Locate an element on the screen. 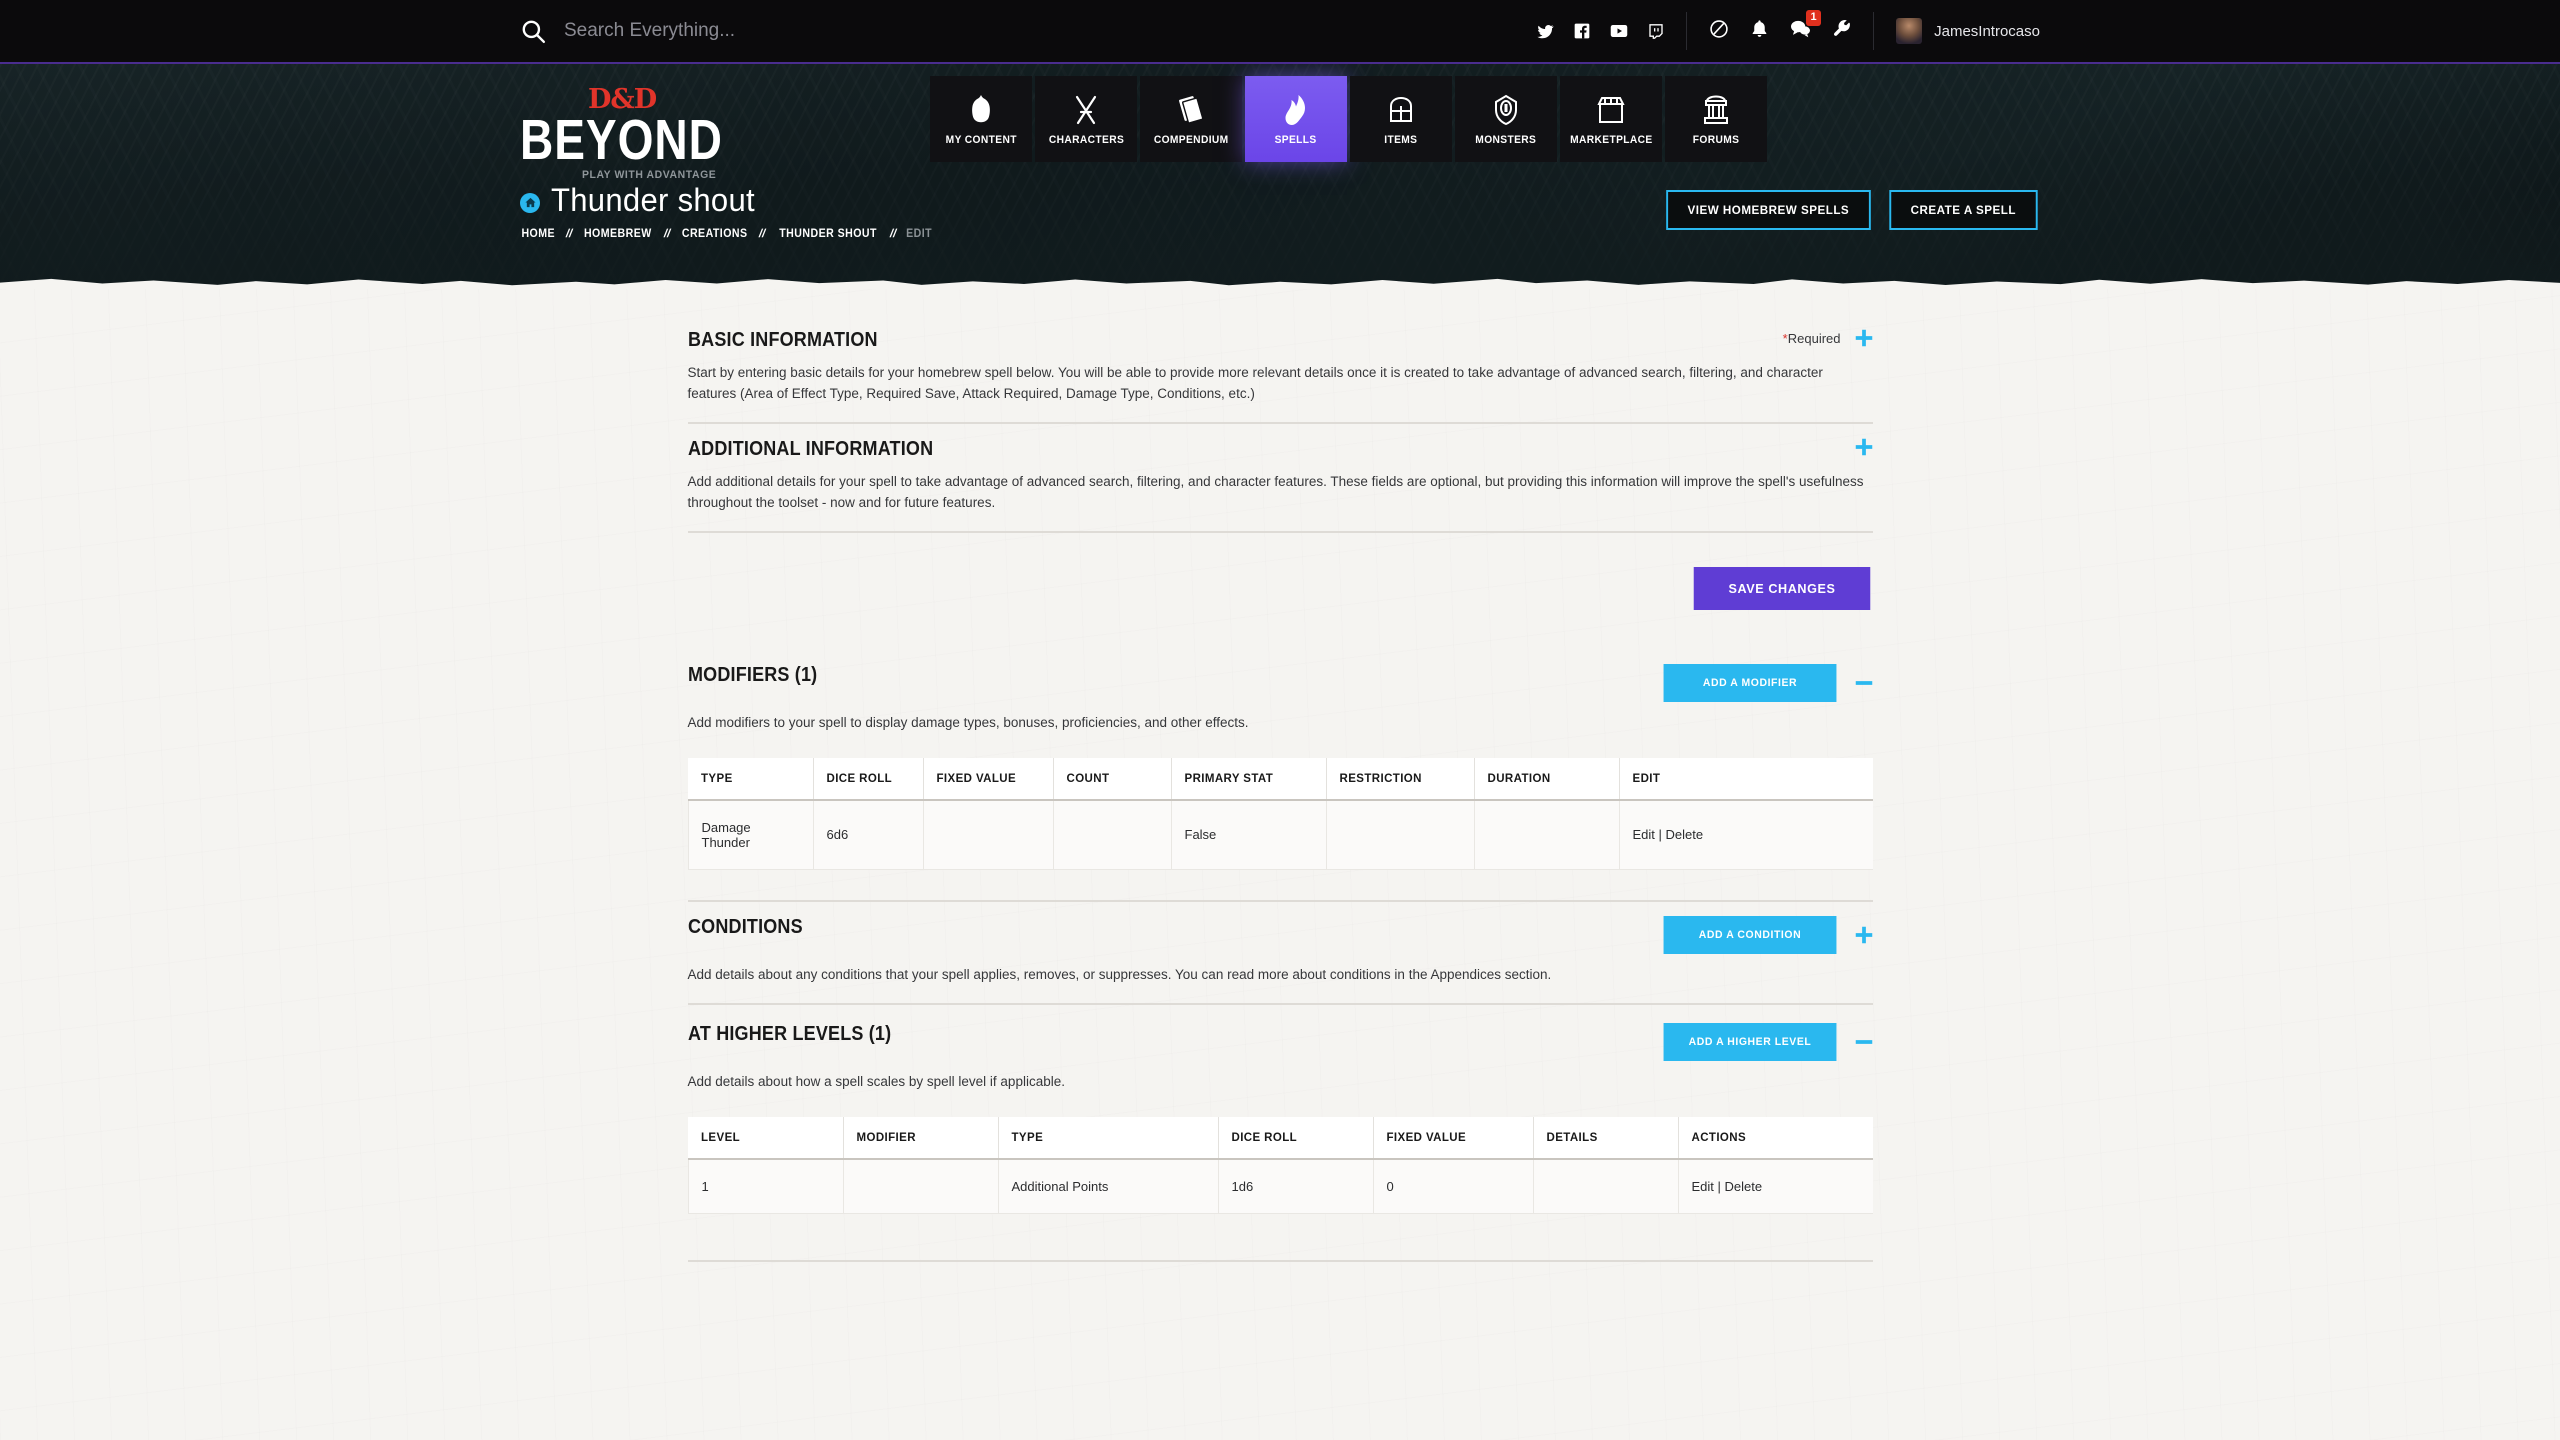 The image size is (2560, 1440). cell-type: Additional Points is located at coordinates (1108, 1186).